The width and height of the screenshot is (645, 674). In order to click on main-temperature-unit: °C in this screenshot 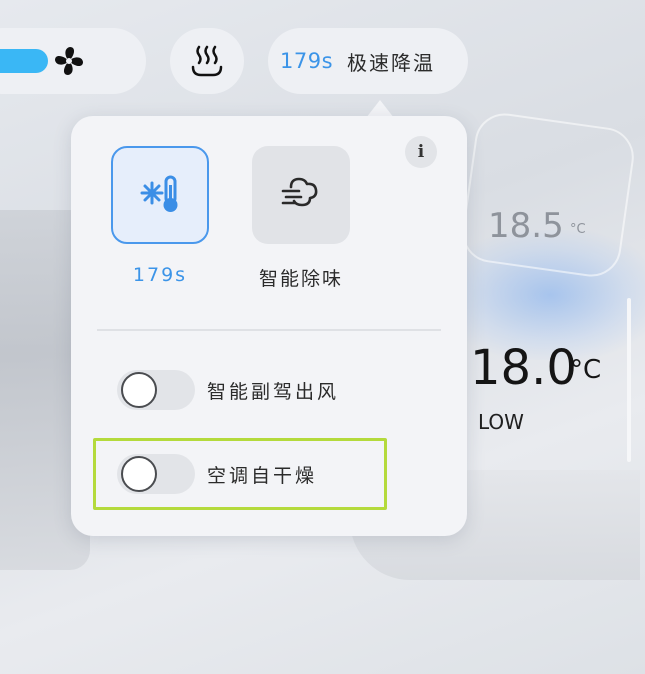, I will do `click(586, 370)`.